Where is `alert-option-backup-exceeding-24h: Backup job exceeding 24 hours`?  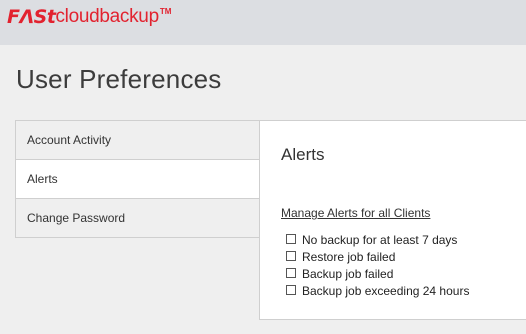
alert-option-backup-exceeding-24h: Backup job exceeding 24 hours is located at coordinates (377, 290).